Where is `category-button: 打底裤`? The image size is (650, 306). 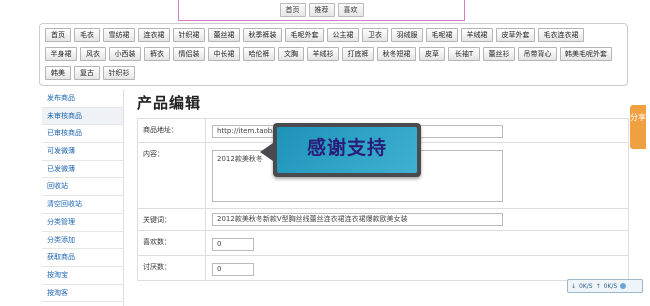
category-button: 打底裤 is located at coordinates (358, 54).